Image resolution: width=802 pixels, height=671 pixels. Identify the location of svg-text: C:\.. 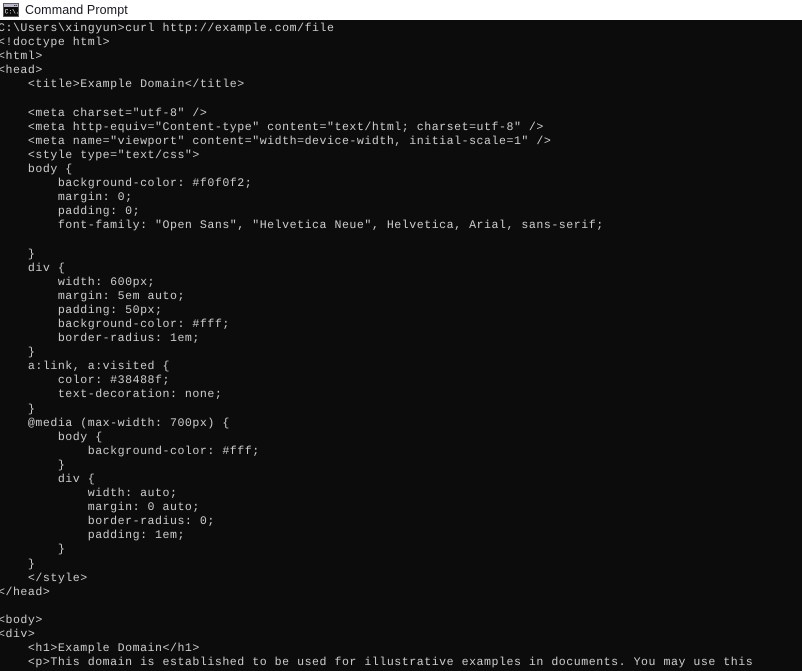
(12, 12).